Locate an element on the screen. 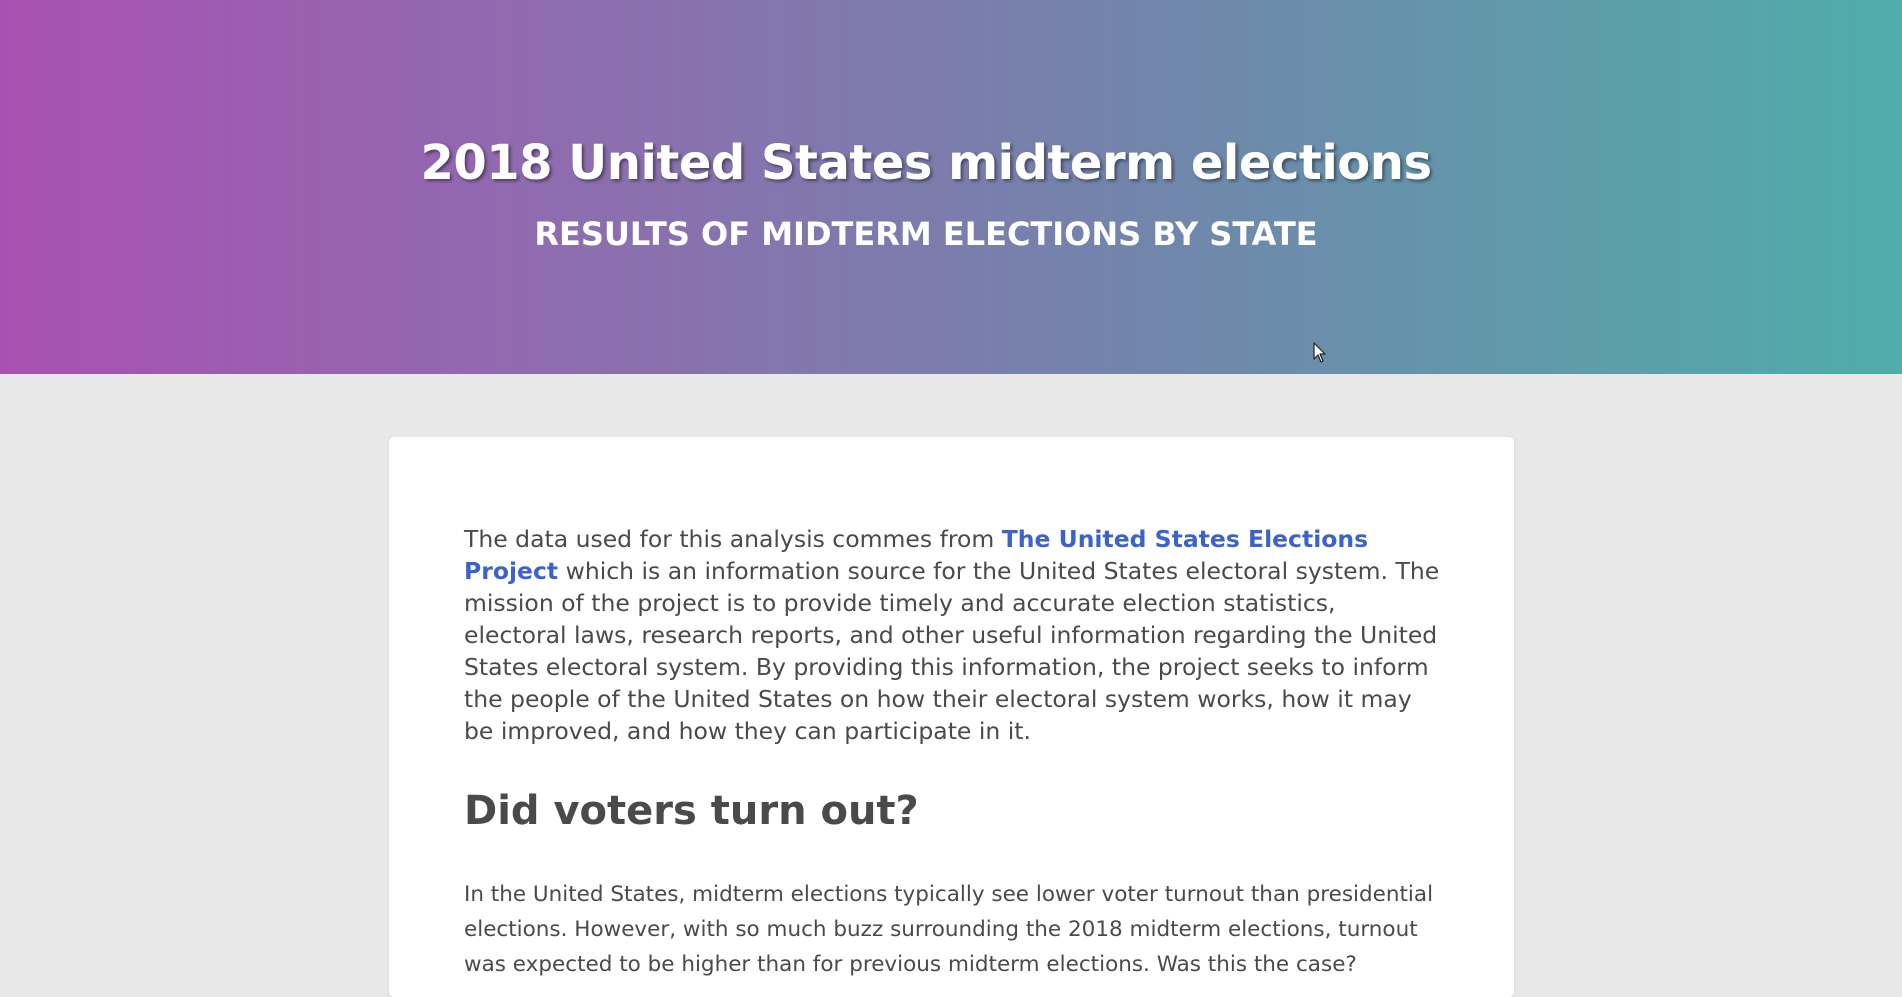  page-subtitle: RESULTS OF MIDTERM ELECTIONS BY STATE is located at coordinates (926, 234).